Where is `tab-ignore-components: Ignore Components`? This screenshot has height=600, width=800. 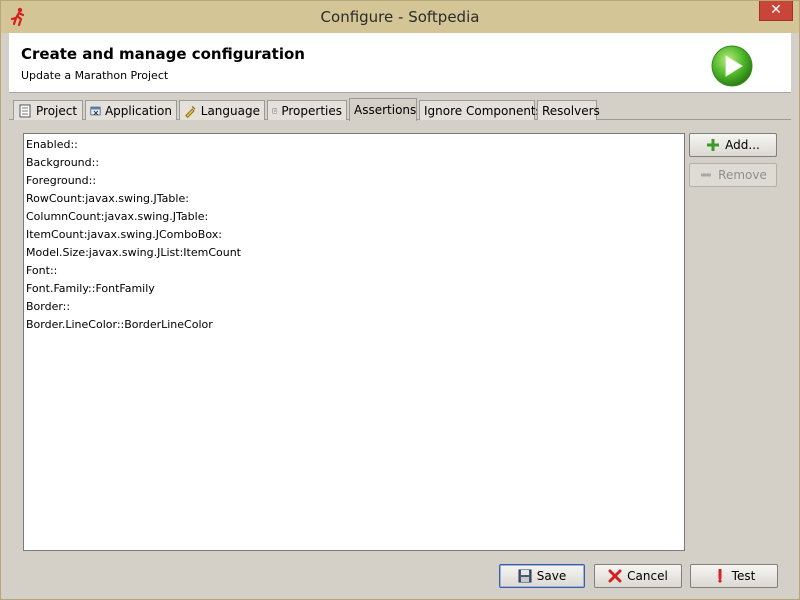
tab-ignore-components: Ignore Components is located at coordinates (480, 110).